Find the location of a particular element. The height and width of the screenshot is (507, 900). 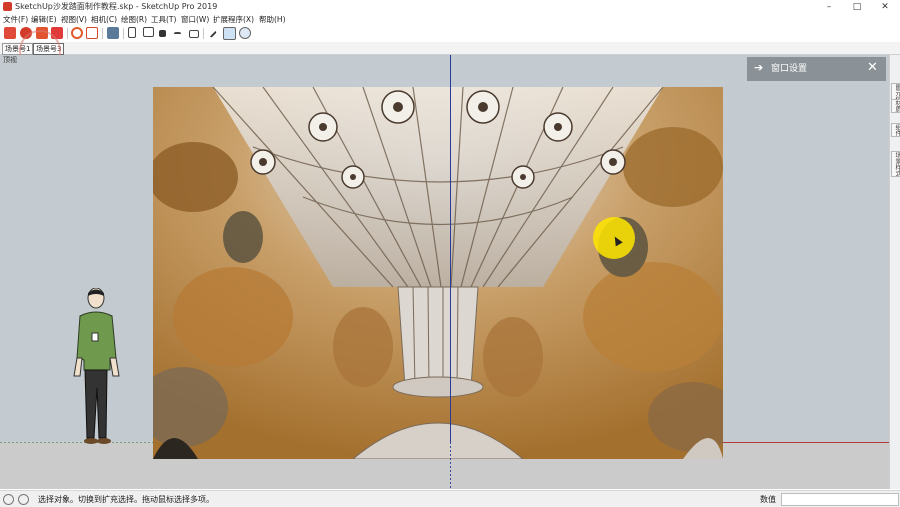

menu-tools: 工具(T) is located at coordinates (163, 19).